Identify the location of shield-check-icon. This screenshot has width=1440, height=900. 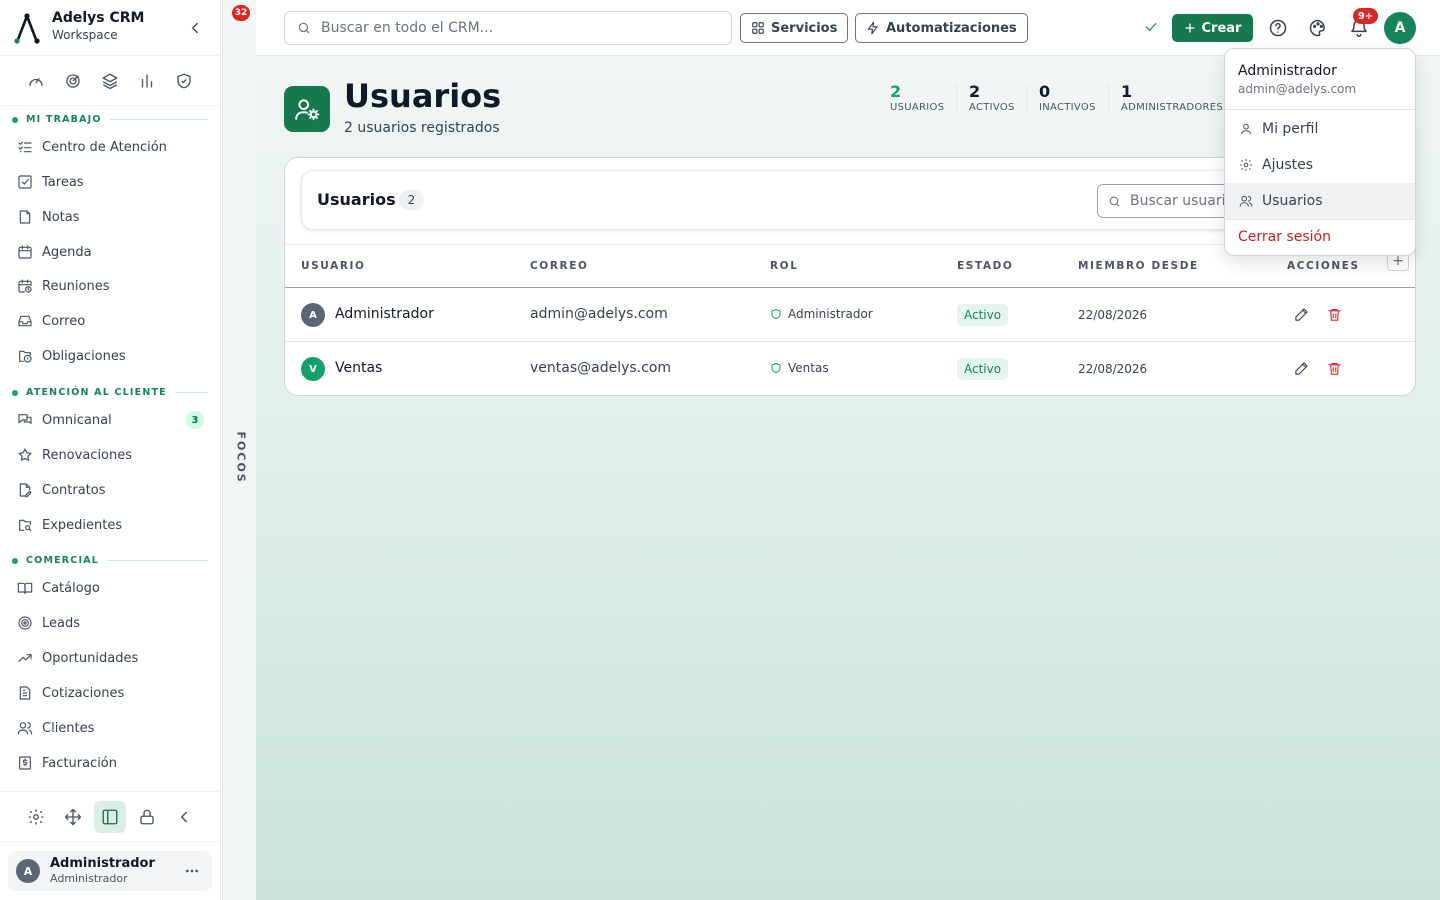
(184, 81).